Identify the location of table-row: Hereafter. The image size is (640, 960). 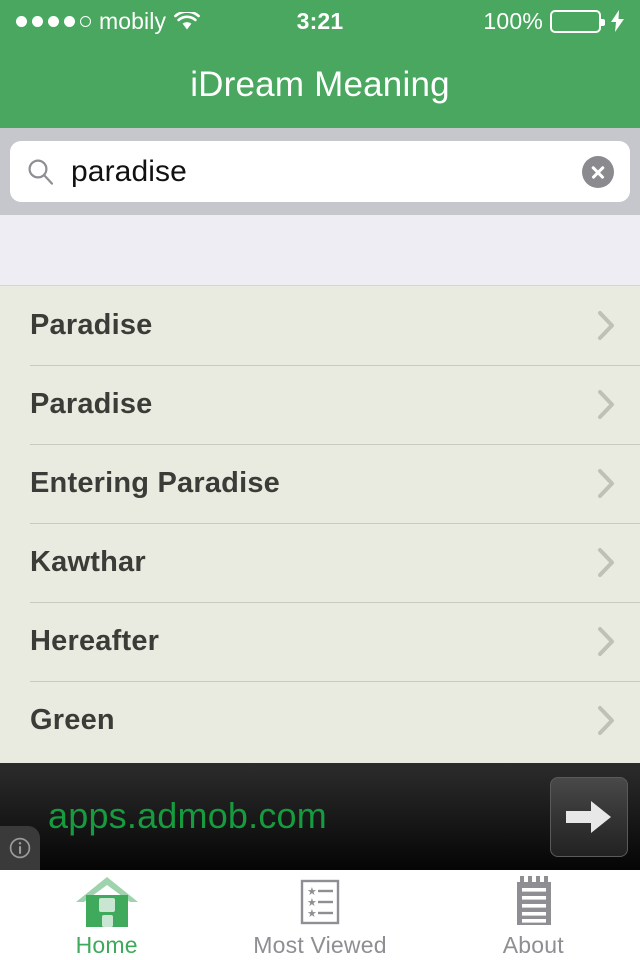
(320, 641).